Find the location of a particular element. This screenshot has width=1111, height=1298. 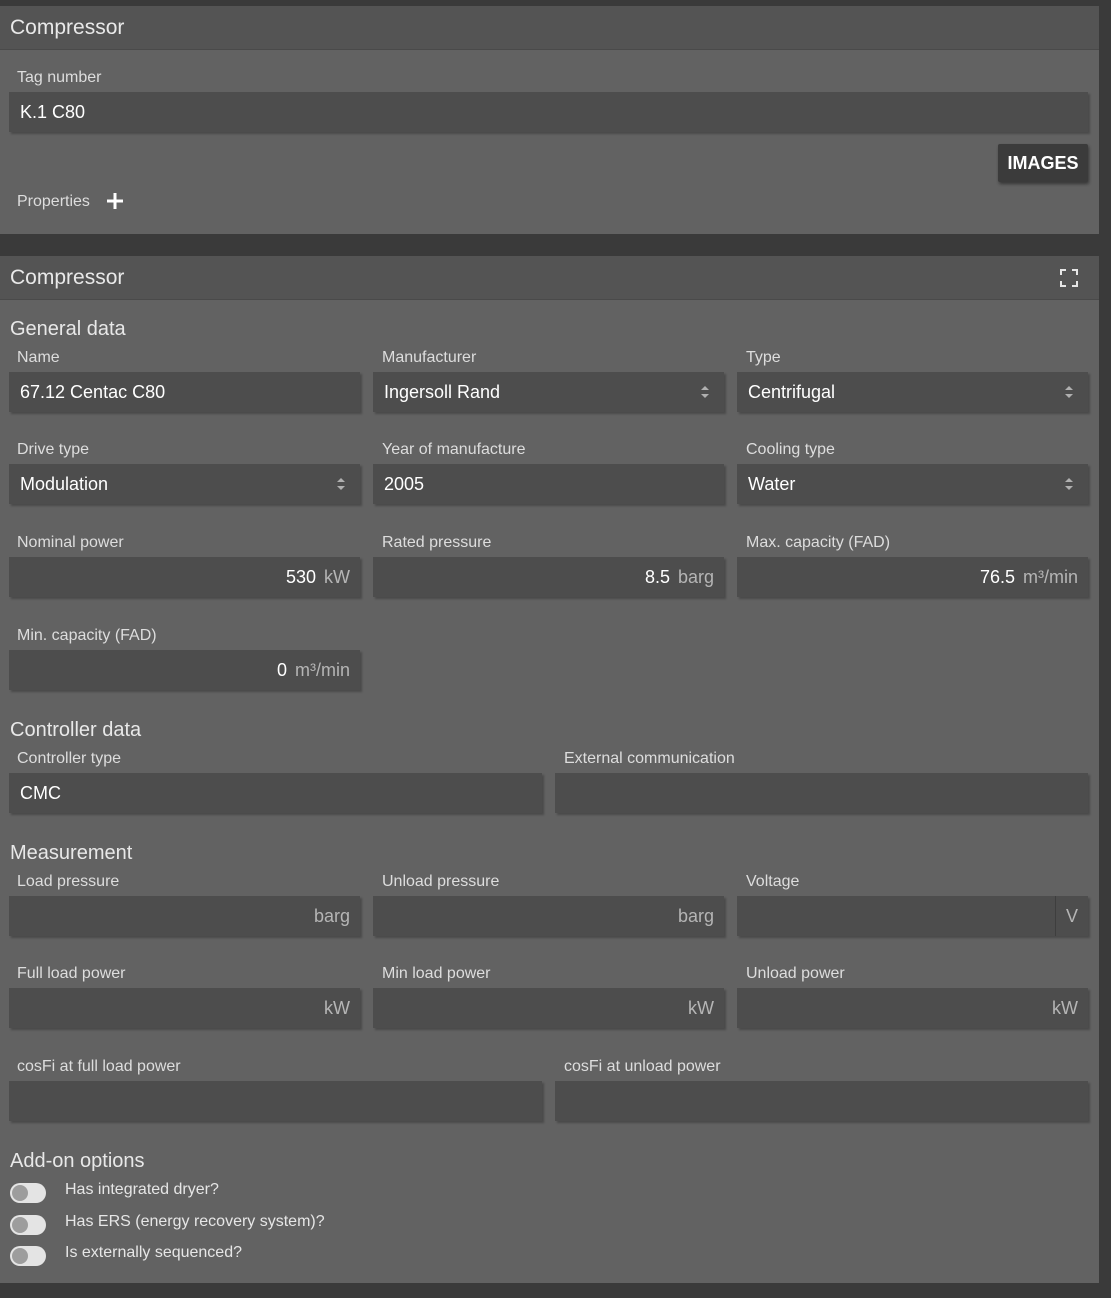

min-capacity-value: 0 is located at coordinates (281, 670).